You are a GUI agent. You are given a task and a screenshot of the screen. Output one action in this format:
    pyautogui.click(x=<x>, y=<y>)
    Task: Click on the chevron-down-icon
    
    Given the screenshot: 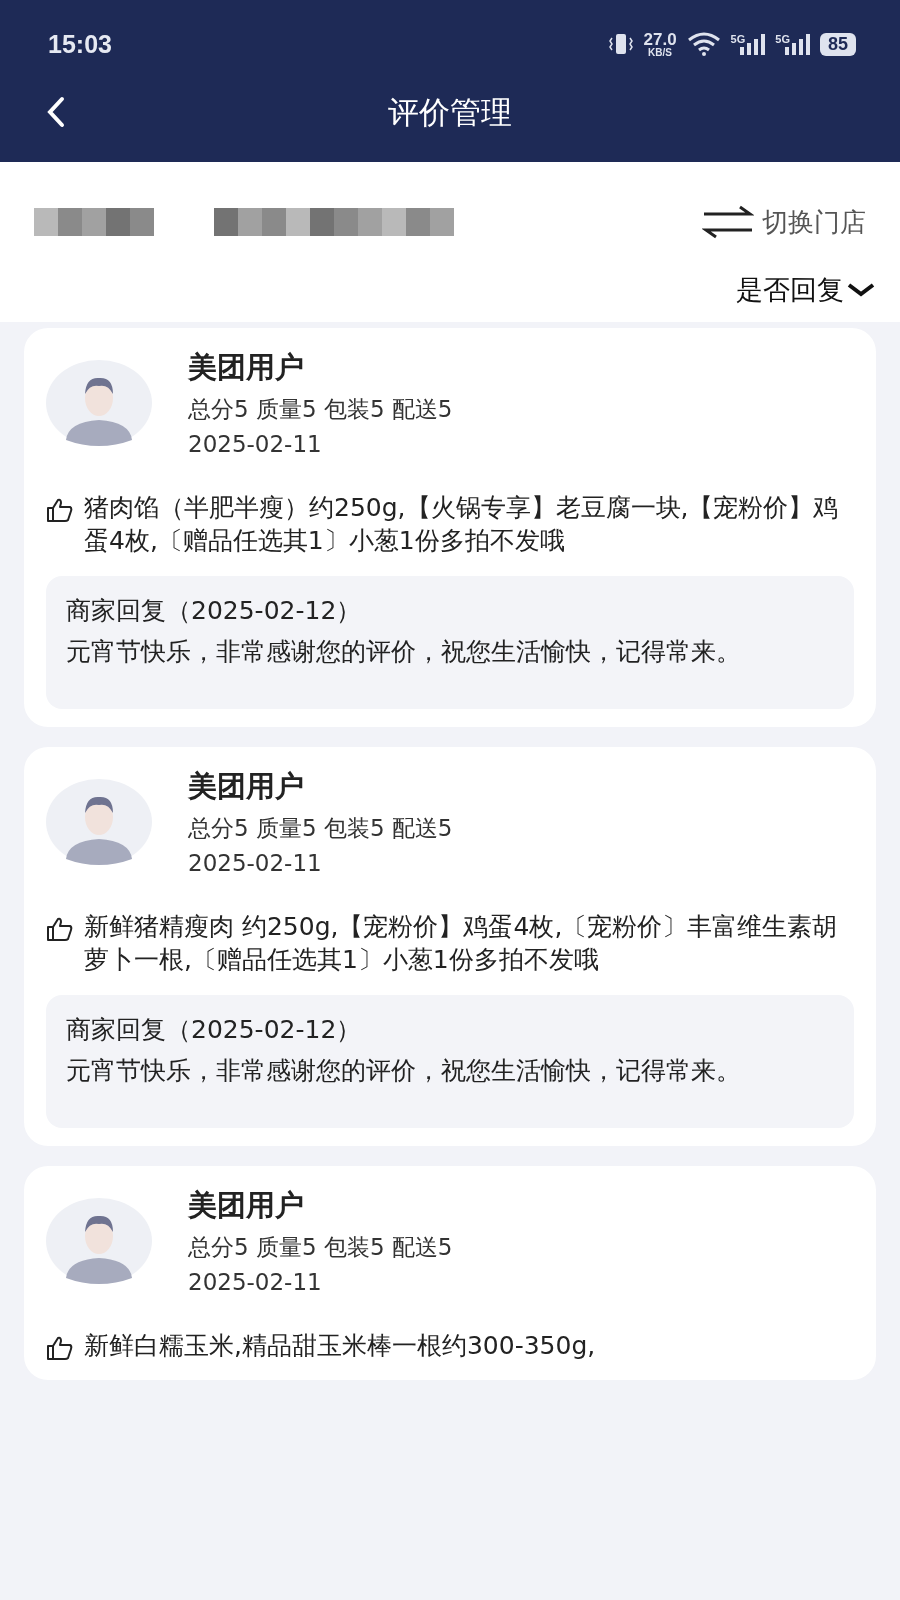 What is the action you would take?
    pyautogui.click(x=861, y=290)
    